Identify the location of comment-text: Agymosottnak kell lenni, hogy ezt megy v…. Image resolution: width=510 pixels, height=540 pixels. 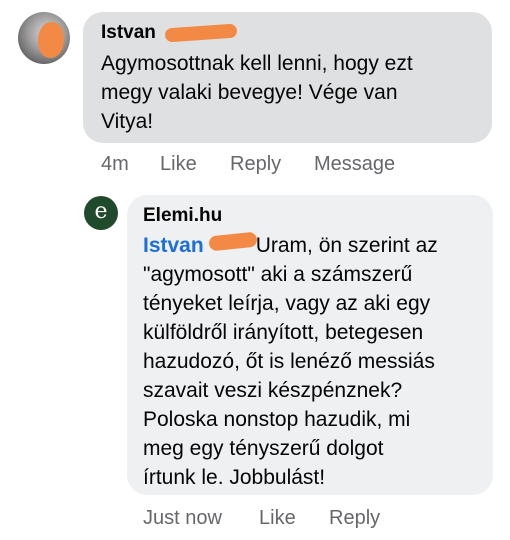
(291, 92).